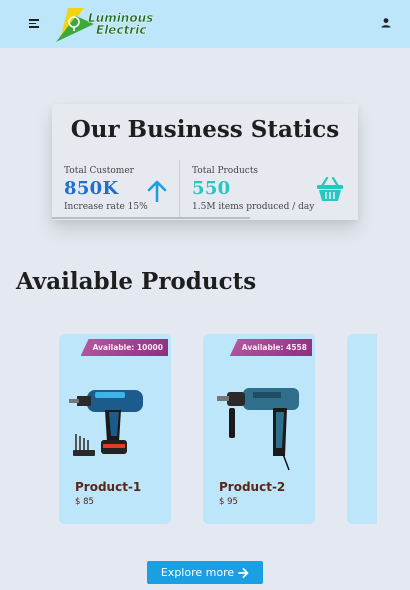  What do you see at coordinates (108, 487) in the screenshot?
I see `product-name: Product-1` at bounding box center [108, 487].